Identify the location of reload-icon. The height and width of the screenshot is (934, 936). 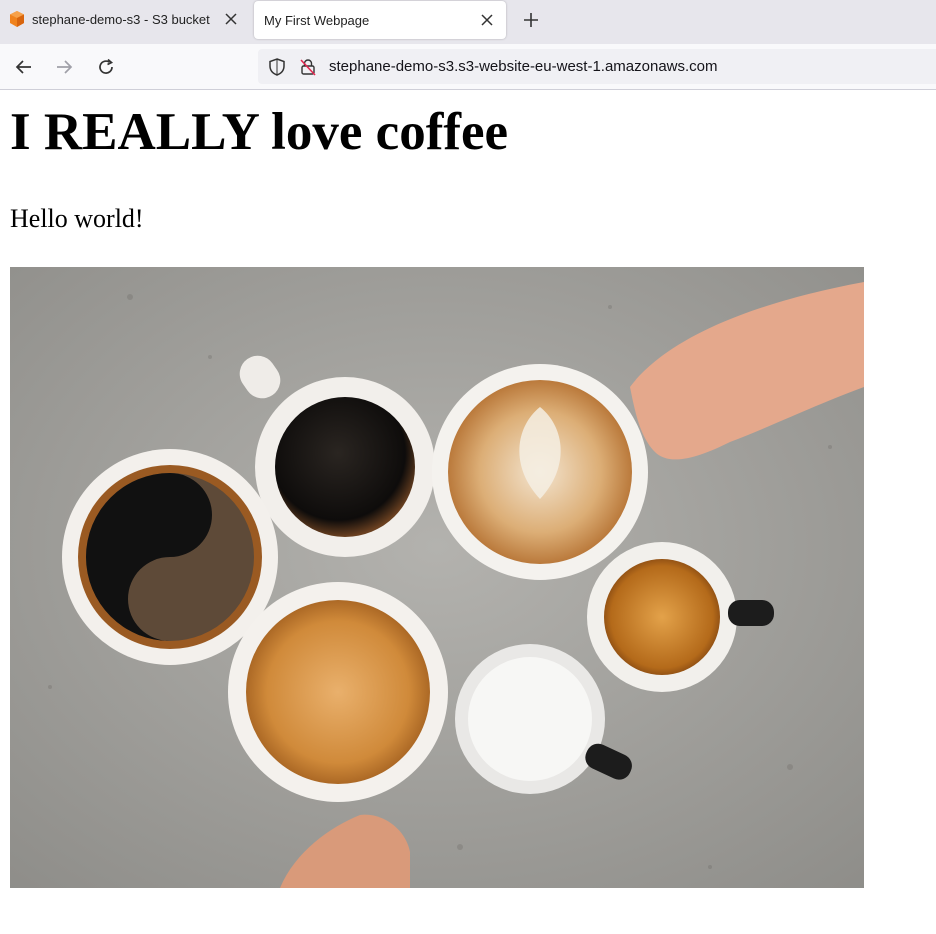
(106, 66).